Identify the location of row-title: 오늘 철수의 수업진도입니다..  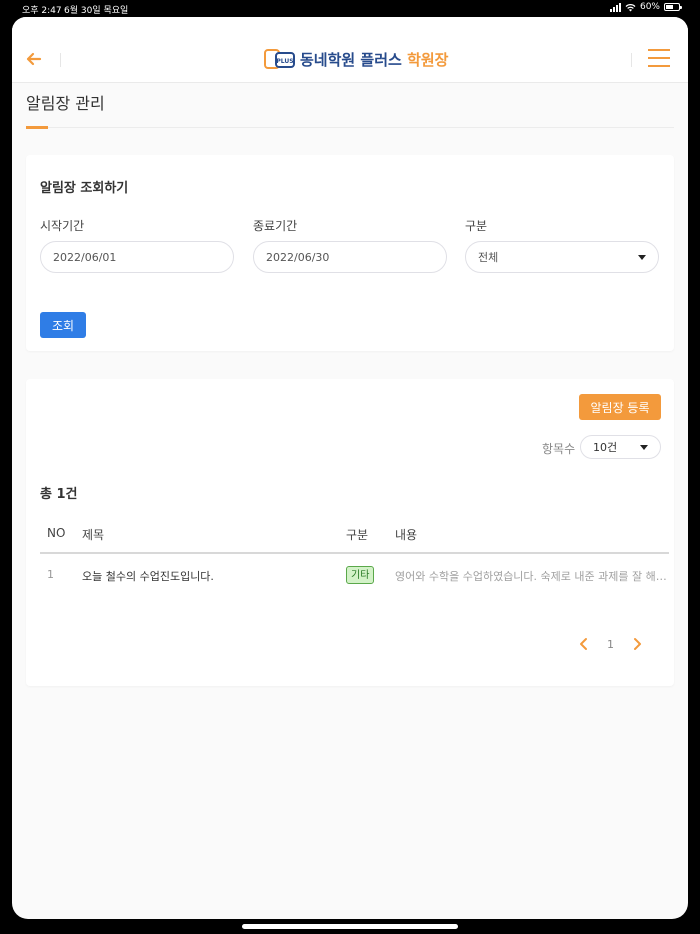
(148, 576).